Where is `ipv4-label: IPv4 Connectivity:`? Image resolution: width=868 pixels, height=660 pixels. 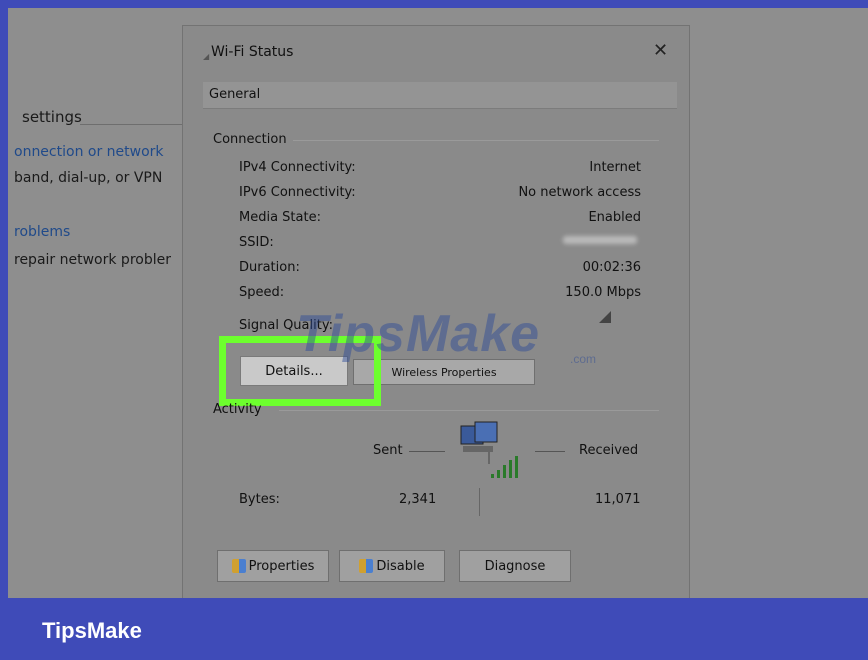 ipv4-label: IPv4 Connectivity: is located at coordinates (297, 167).